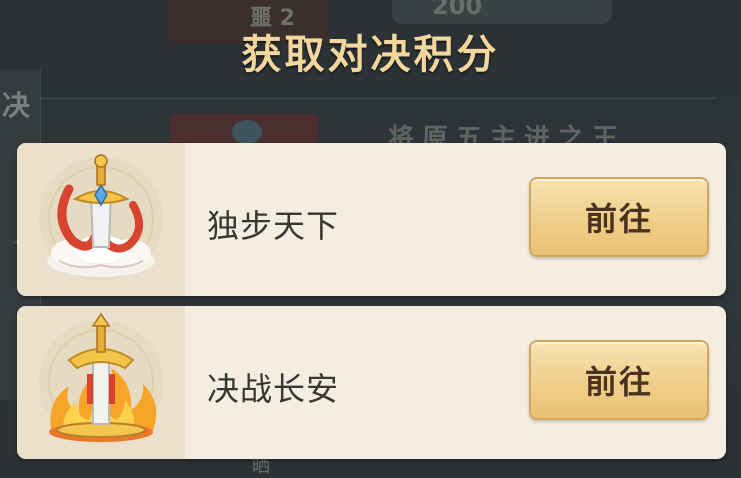  Describe the element at coordinates (502, 12) in the screenshot. I see `background-top-panel` at that location.